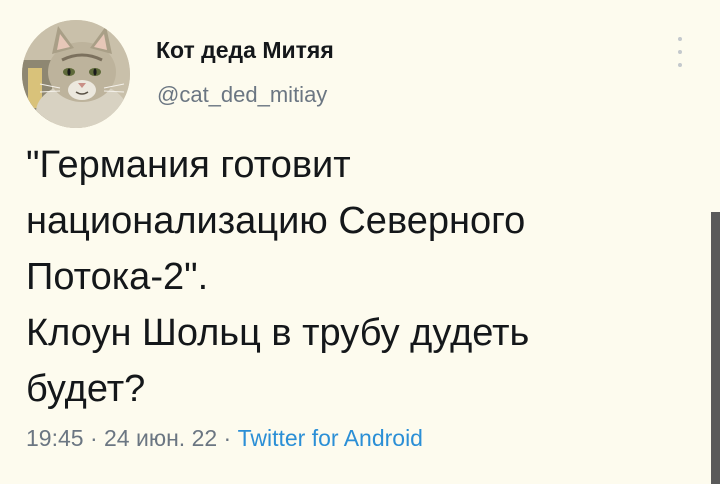  What do you see at coordinates (55, 438) in the screenshot?
I see `tweet-time: 19:45` at bounding box center [55, 438].